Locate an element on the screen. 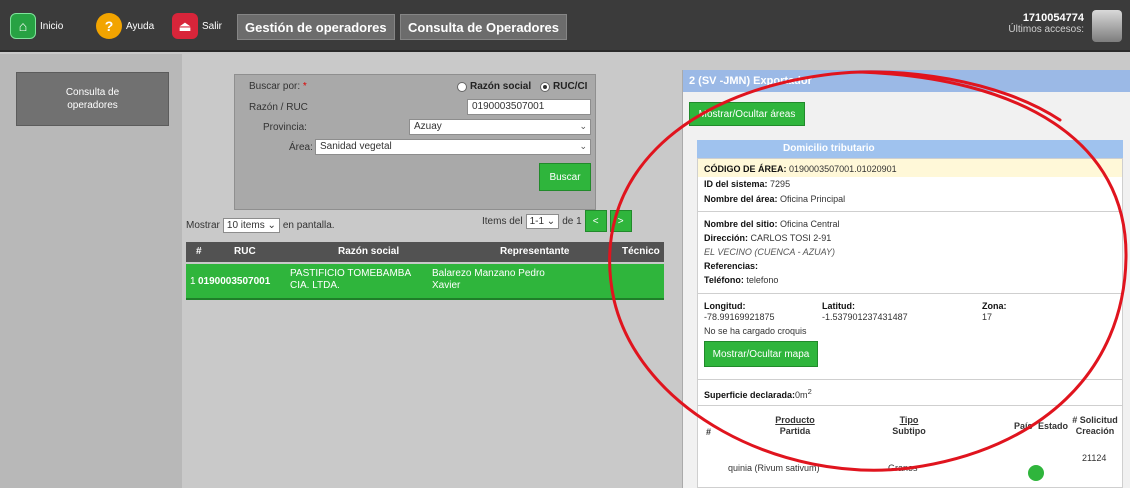  col-producto: Producto Partida is located at coordinates (795, 425).